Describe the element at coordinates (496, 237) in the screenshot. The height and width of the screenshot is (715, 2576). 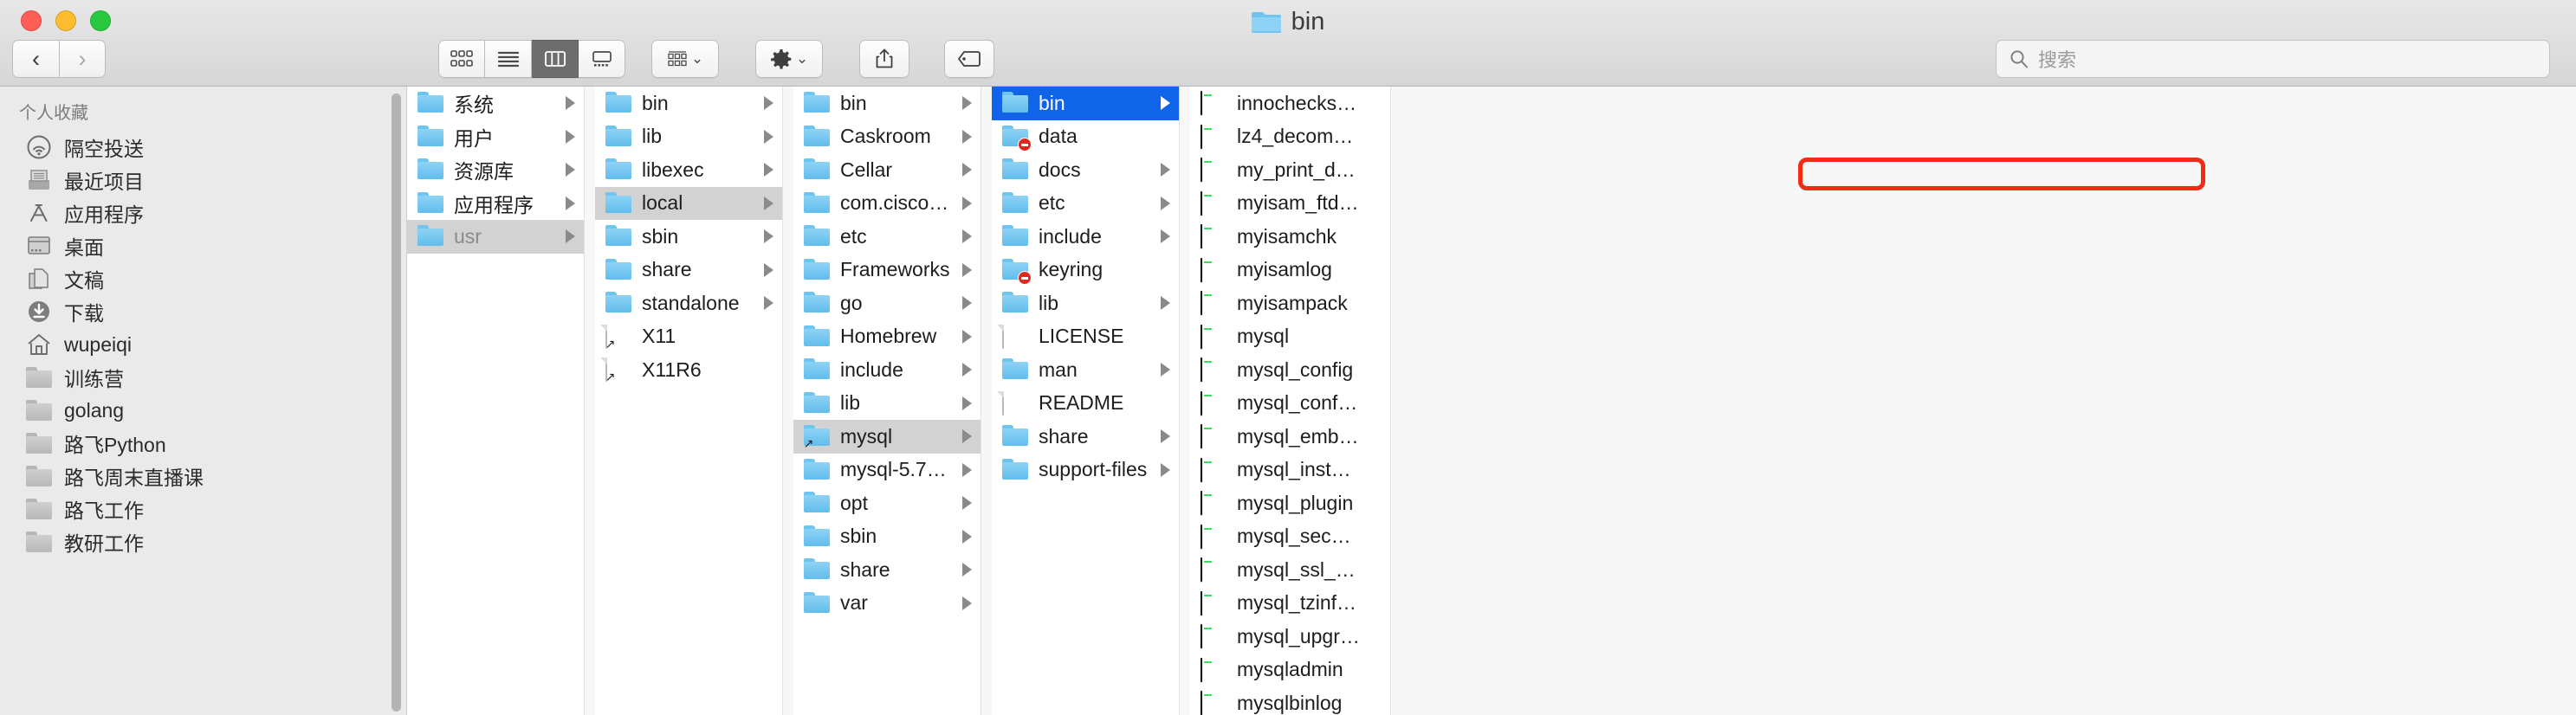
I see `file-row: usr` at that location.